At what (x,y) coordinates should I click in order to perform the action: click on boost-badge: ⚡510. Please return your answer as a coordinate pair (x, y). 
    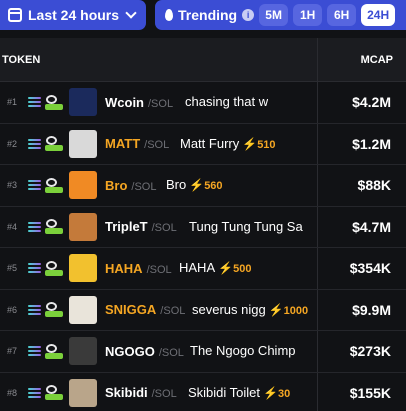
    Looking at the image, I should click on (259, 143).